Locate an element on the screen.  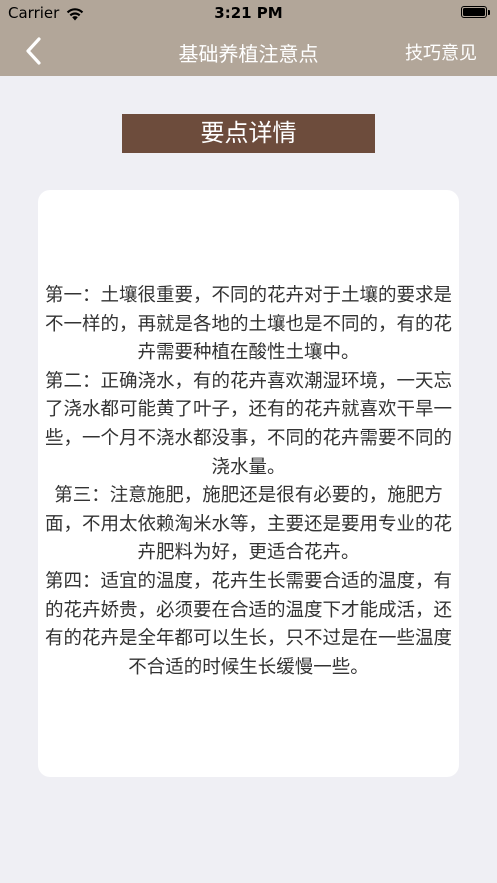
status-time: 3:21 PM is located at coordinates (248, 13).